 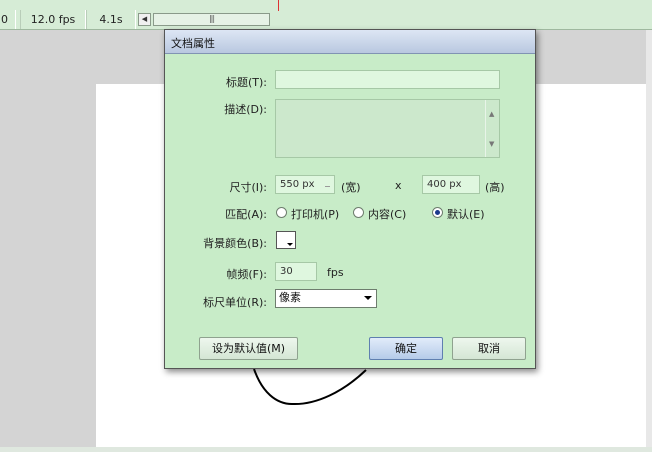 I want to click on timeline-bar: 0 12.0 fps 4.1s ◀ |||, so click(x=326, y=15).